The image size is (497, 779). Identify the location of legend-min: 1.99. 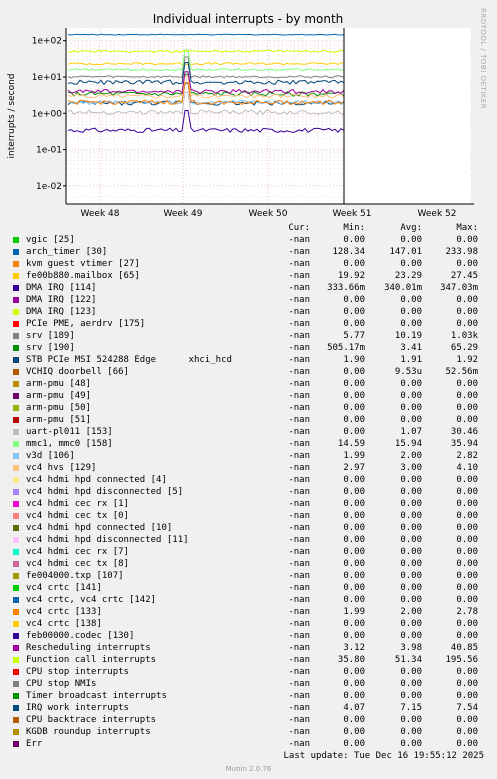
(354, 612).